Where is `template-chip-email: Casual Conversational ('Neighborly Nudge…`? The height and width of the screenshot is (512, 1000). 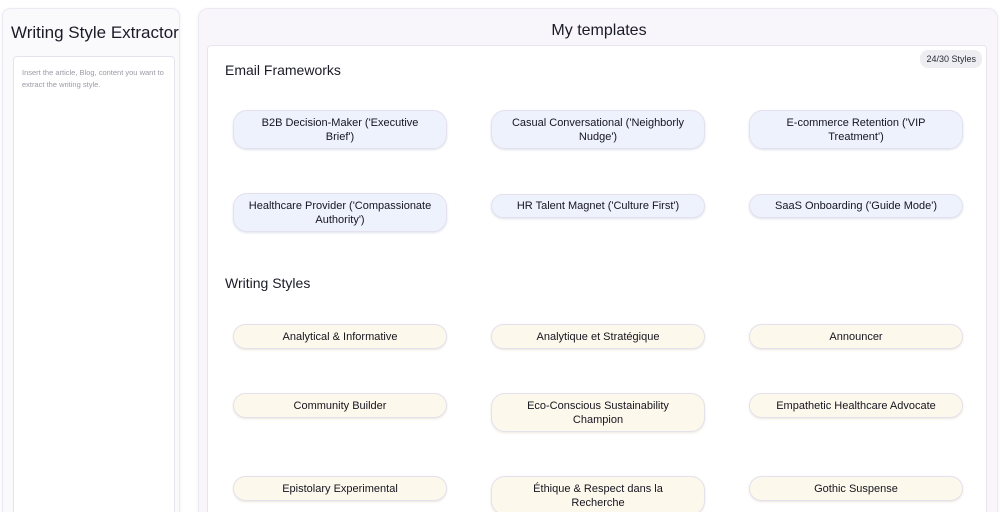
template-chip-email: Casual Conversational ('Neighborly Nudge… is located at coordinates (598, 129).